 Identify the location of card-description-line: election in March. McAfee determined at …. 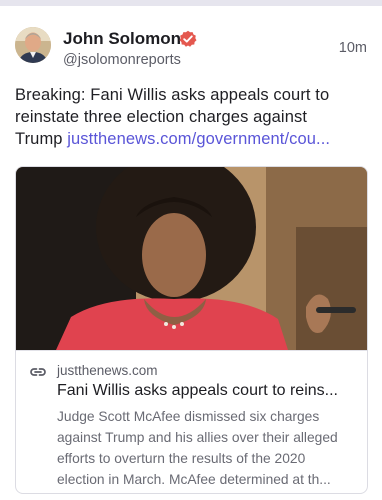
(194, 479).